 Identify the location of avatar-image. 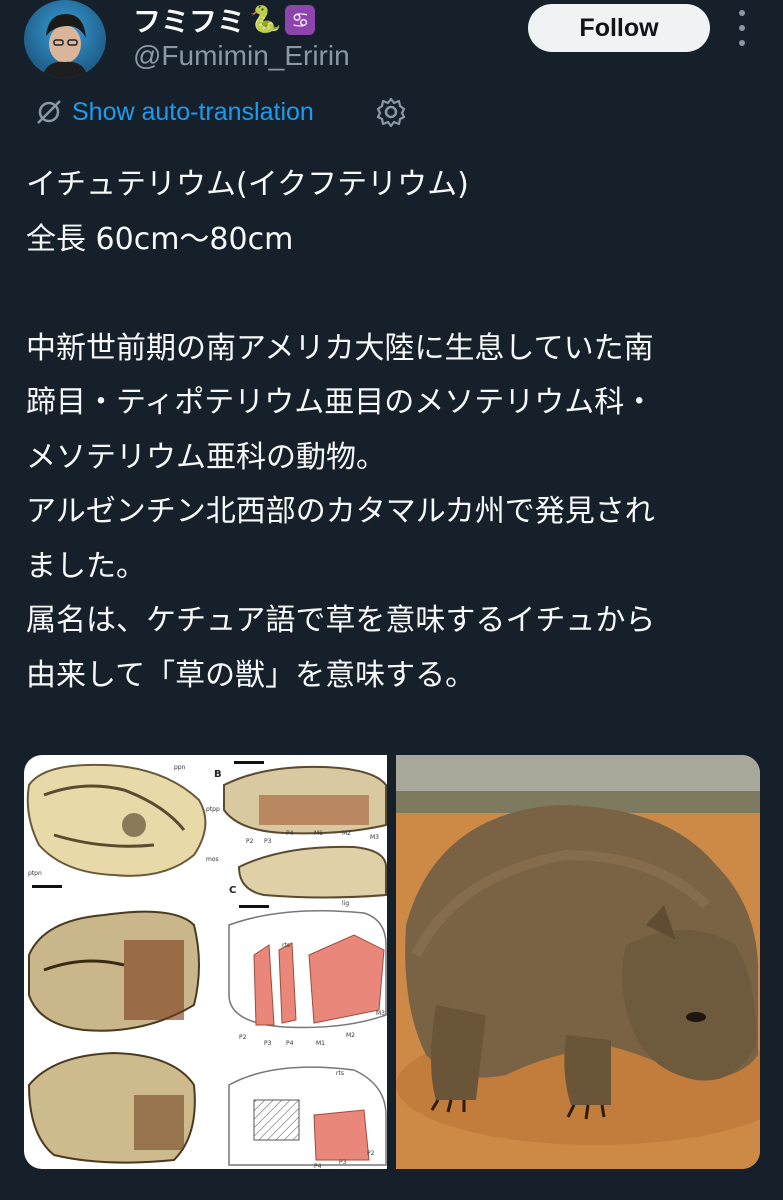
(65, 46).